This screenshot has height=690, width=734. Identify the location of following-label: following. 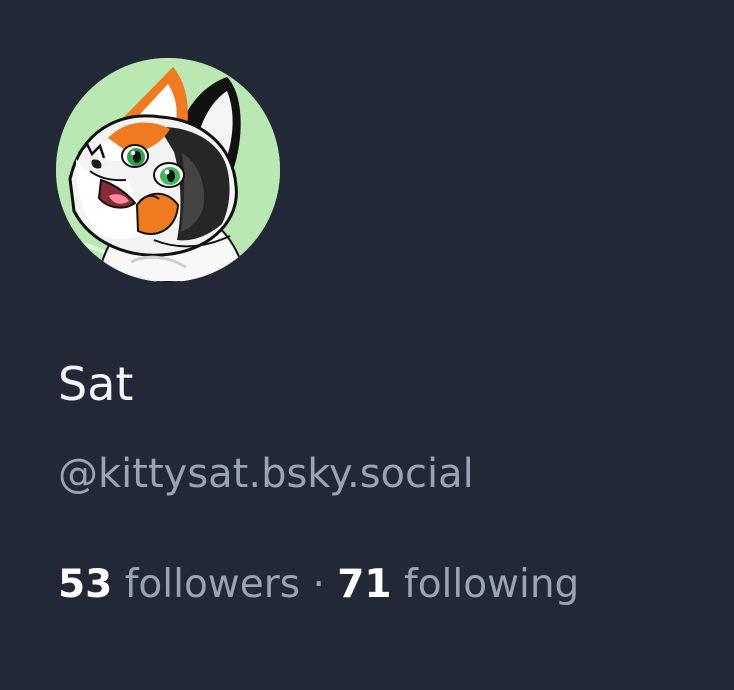
(491, 584).